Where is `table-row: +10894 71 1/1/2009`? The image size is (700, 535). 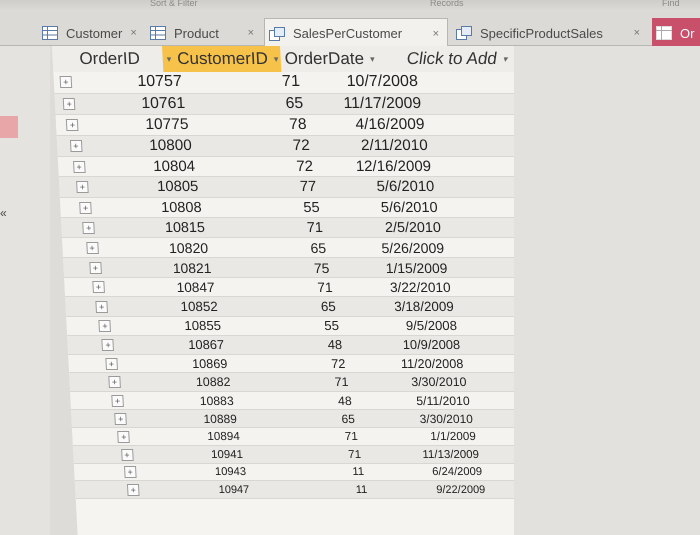 table-row: +10894 71 1/1/2009 is located at coordinates (303, 437).